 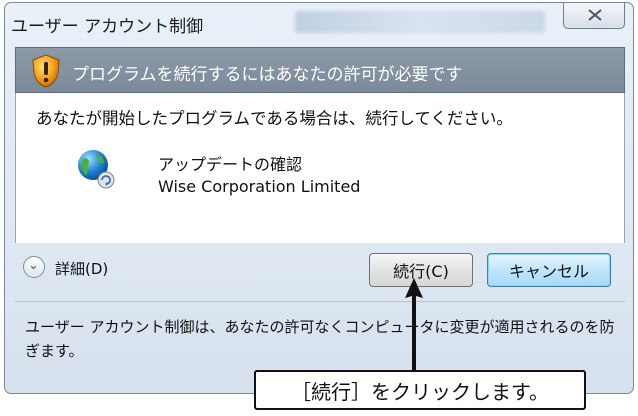 What do you see at coordinates (46, 71) in the screenshot?
I see `uac-shield-icon` at bounding box center [46, 71].